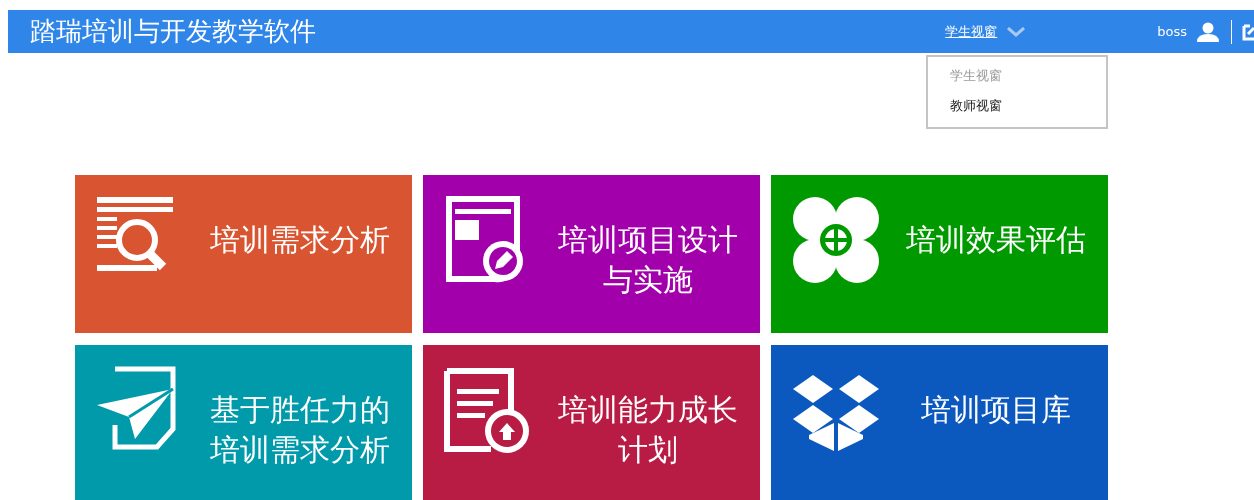 This screenshot has height=500, width=1254. What do you see at coordinates (648, 430) in the screenshot?
I see `tile-label: 培训能力成长计划` at bounding box center [648, 430].